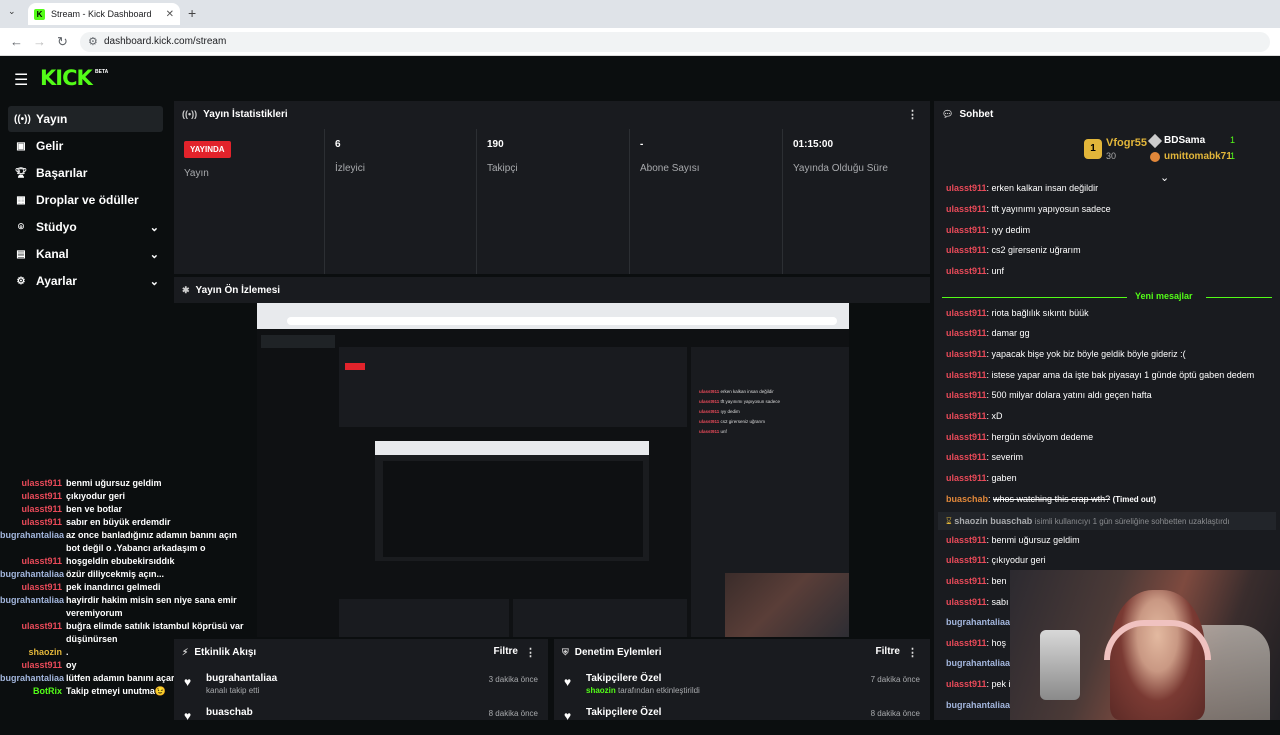  I want to click on gifter-name: umittomabk71, so click(1198, 156).